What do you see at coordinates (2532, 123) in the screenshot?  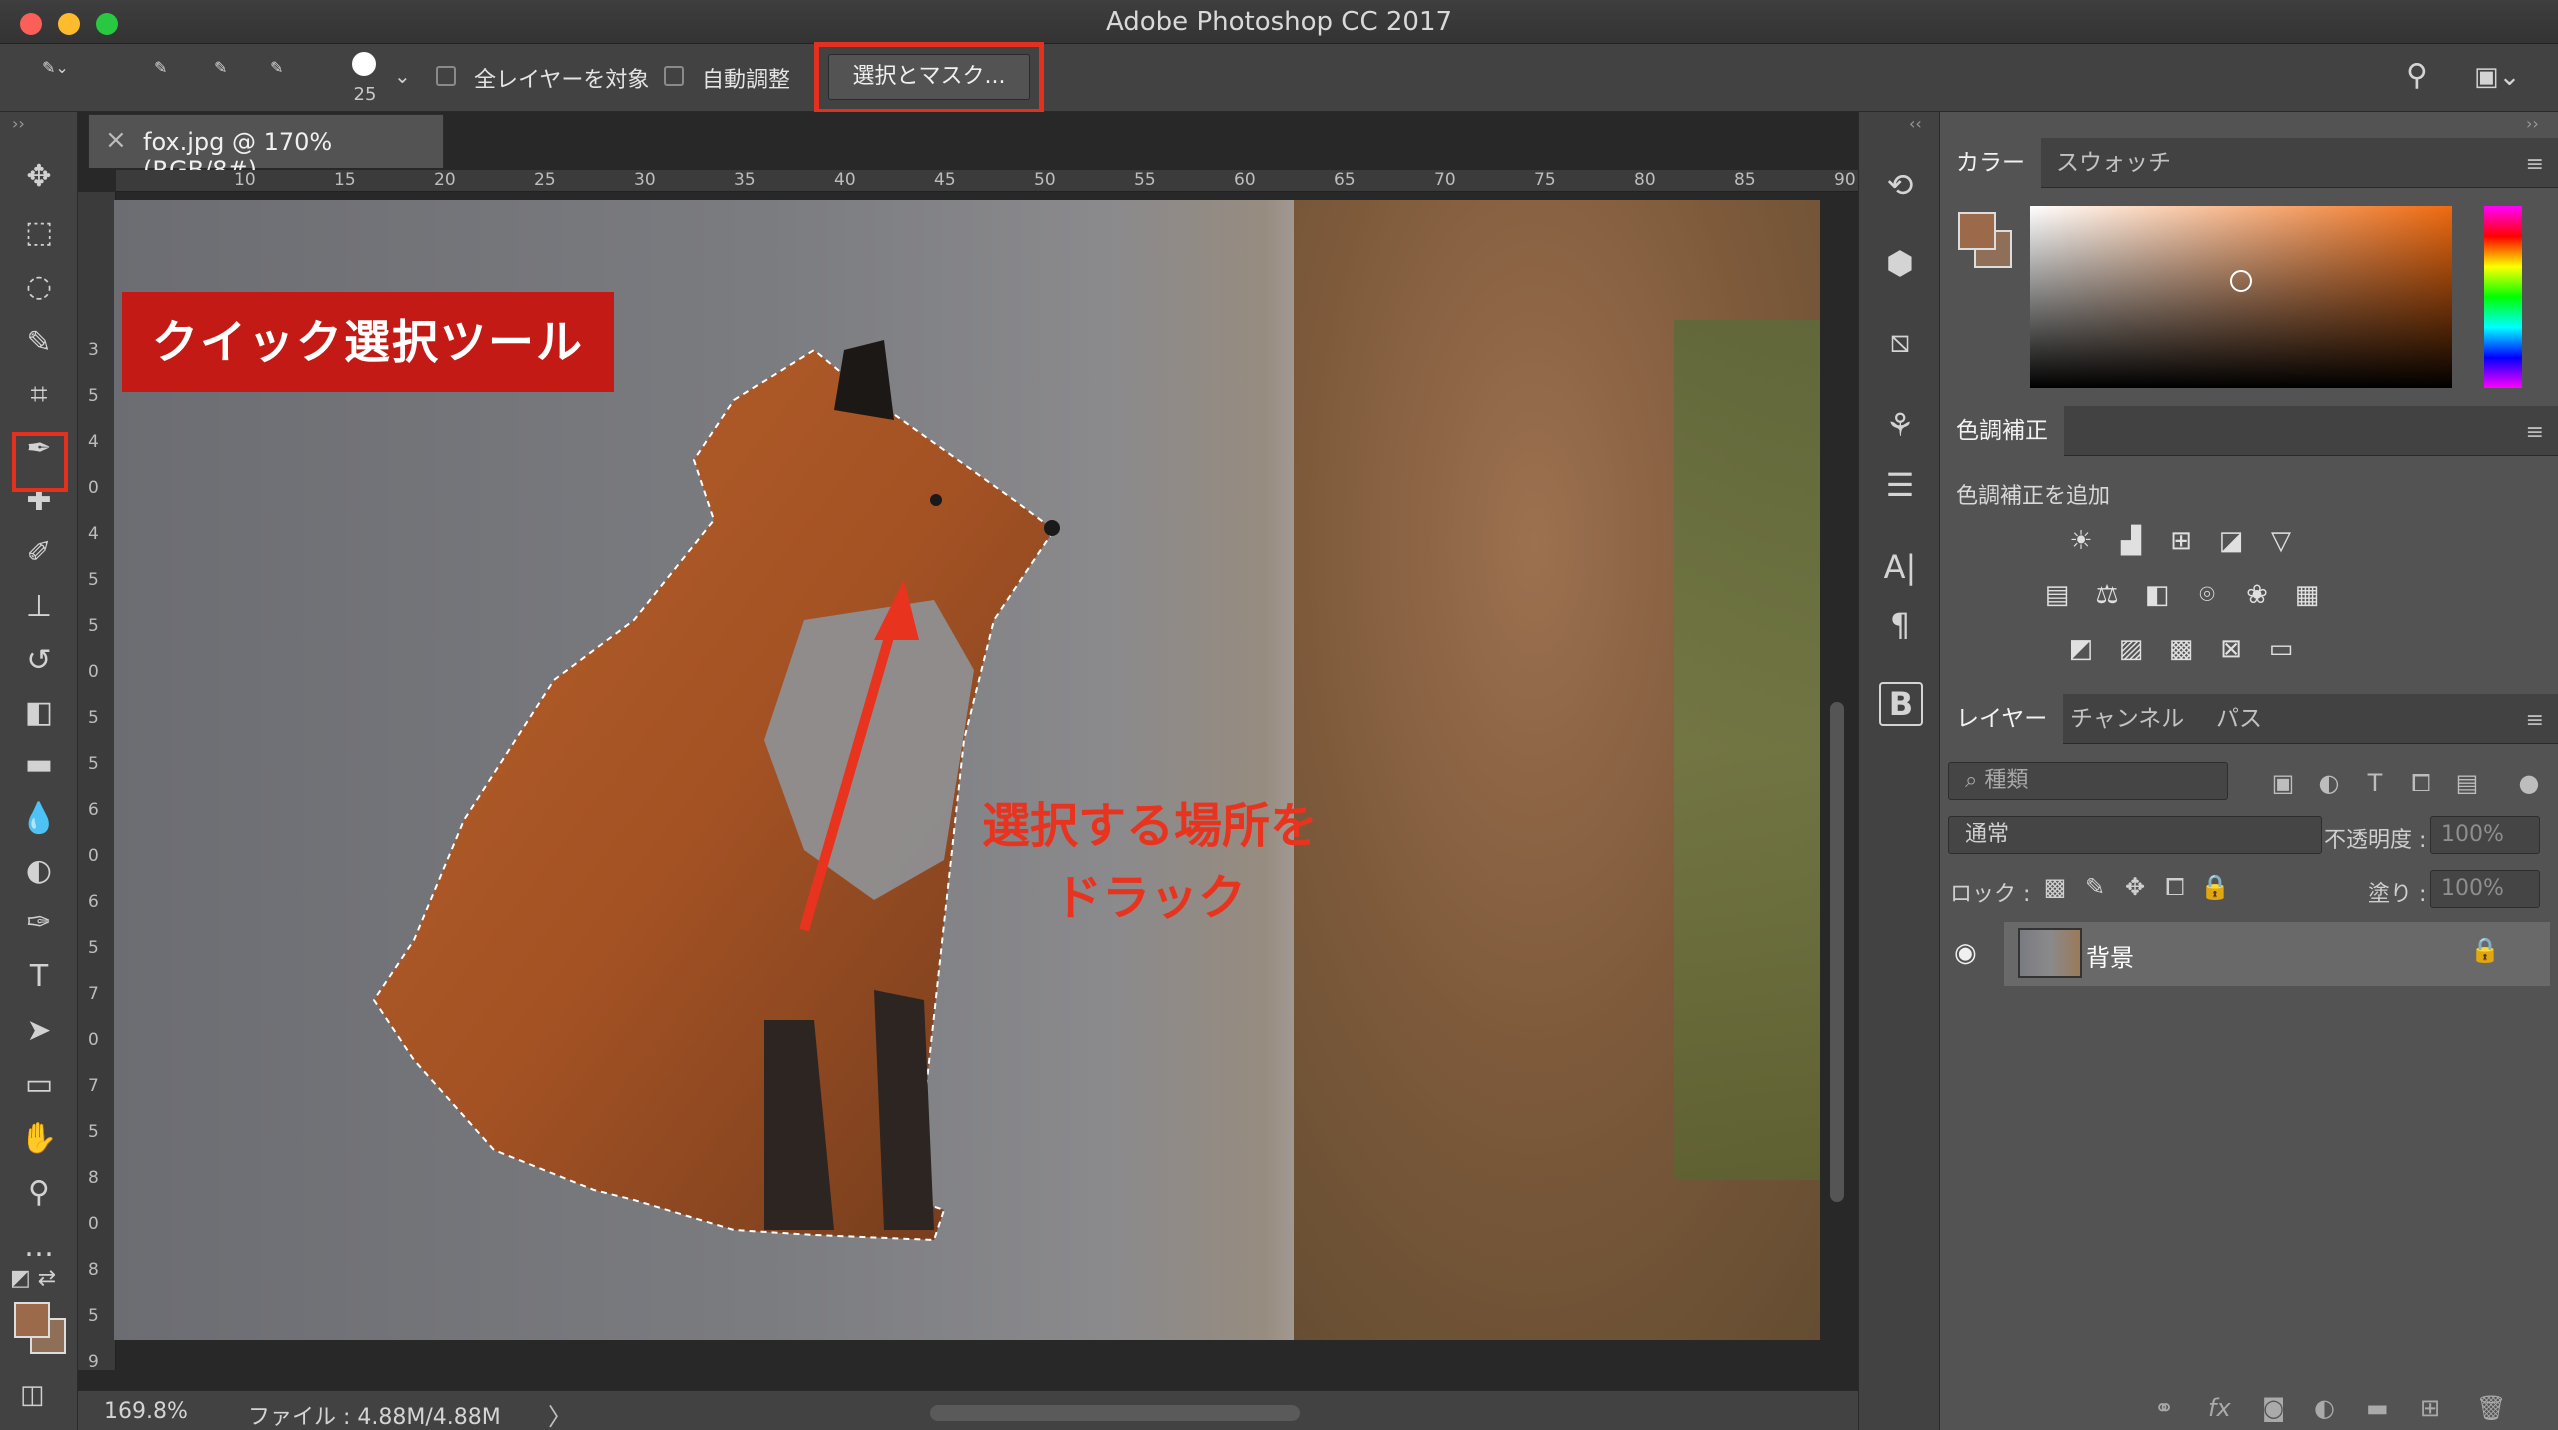 I see `collapse-panels-icon: ››` at bounding box center [2532, 123].